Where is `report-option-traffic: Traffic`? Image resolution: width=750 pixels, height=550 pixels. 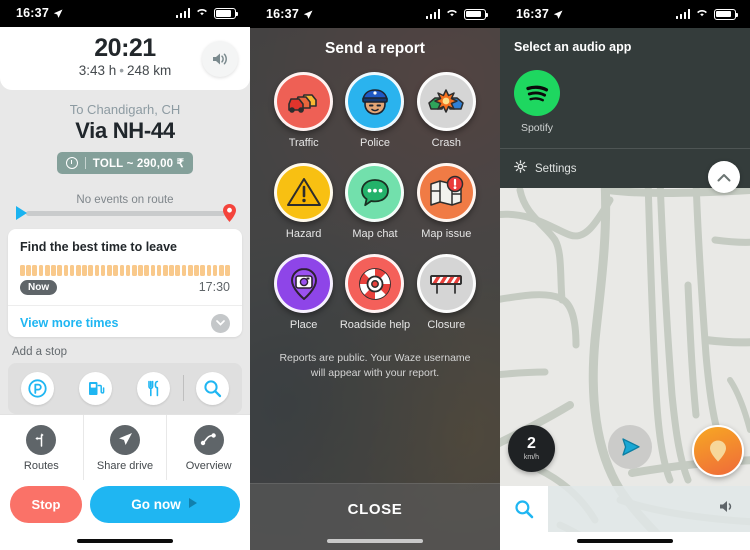 report-option-traffic: Traffic is located at coordinates (303, 110).